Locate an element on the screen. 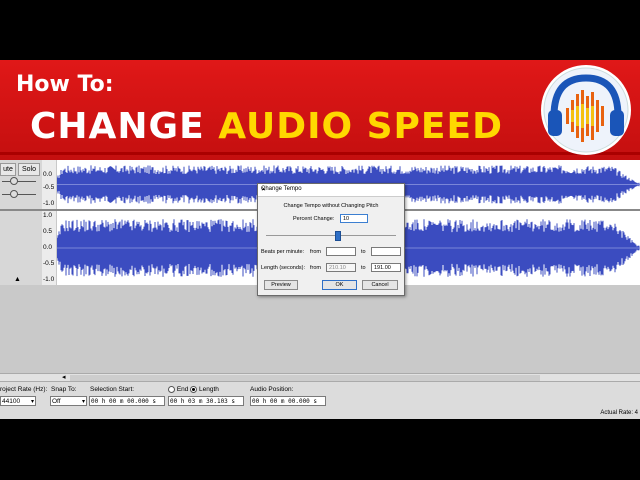 The image size is (640, 480). ruler-label: 1.0 is located at coordinates (48, 215).